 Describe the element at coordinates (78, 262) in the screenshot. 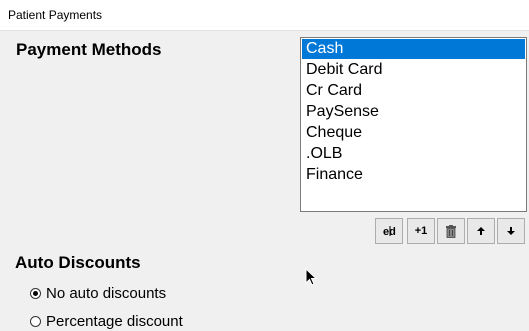

I see `auto-discounts-heading: Auto Discounts` at that location.